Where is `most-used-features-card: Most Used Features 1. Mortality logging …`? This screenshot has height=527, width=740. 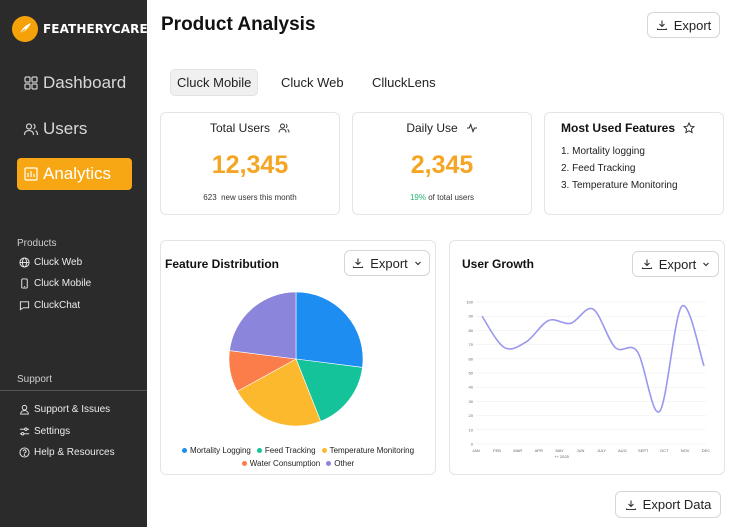
most-used-features-card: Most Used Features 1. Mortality logging … is located at coordinates (634, 163).